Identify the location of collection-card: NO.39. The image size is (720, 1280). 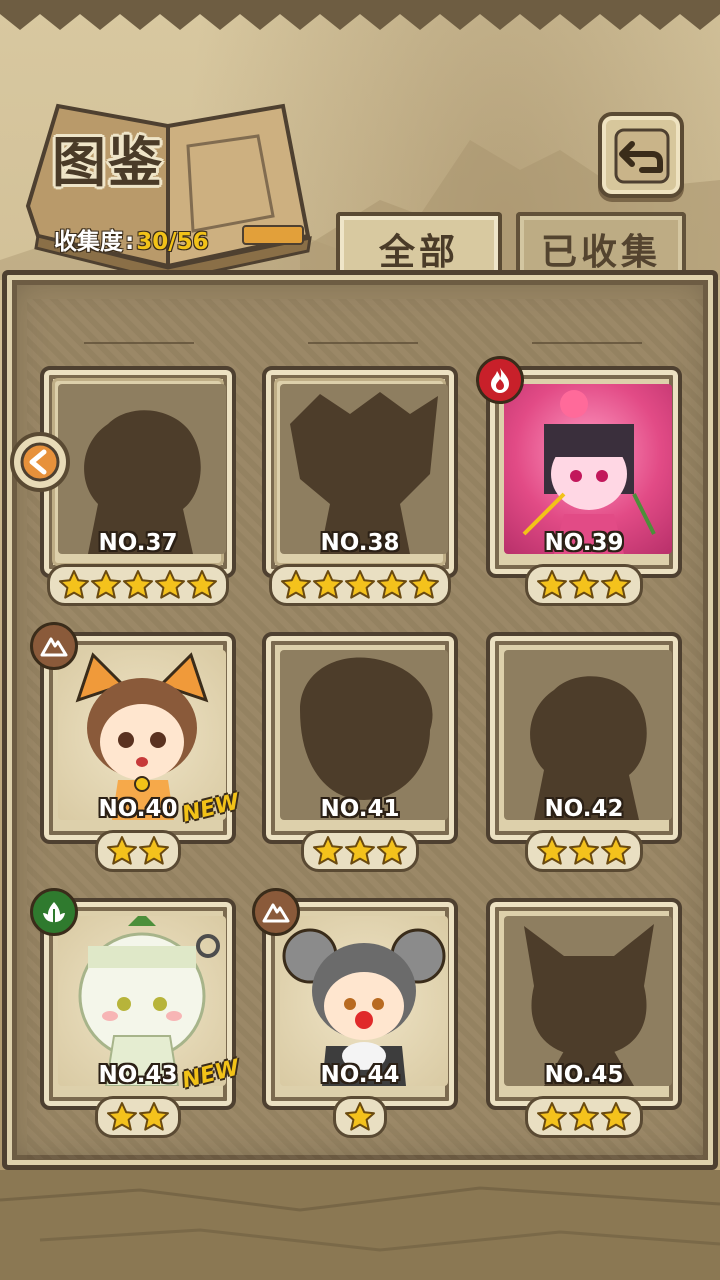
(579, 481).